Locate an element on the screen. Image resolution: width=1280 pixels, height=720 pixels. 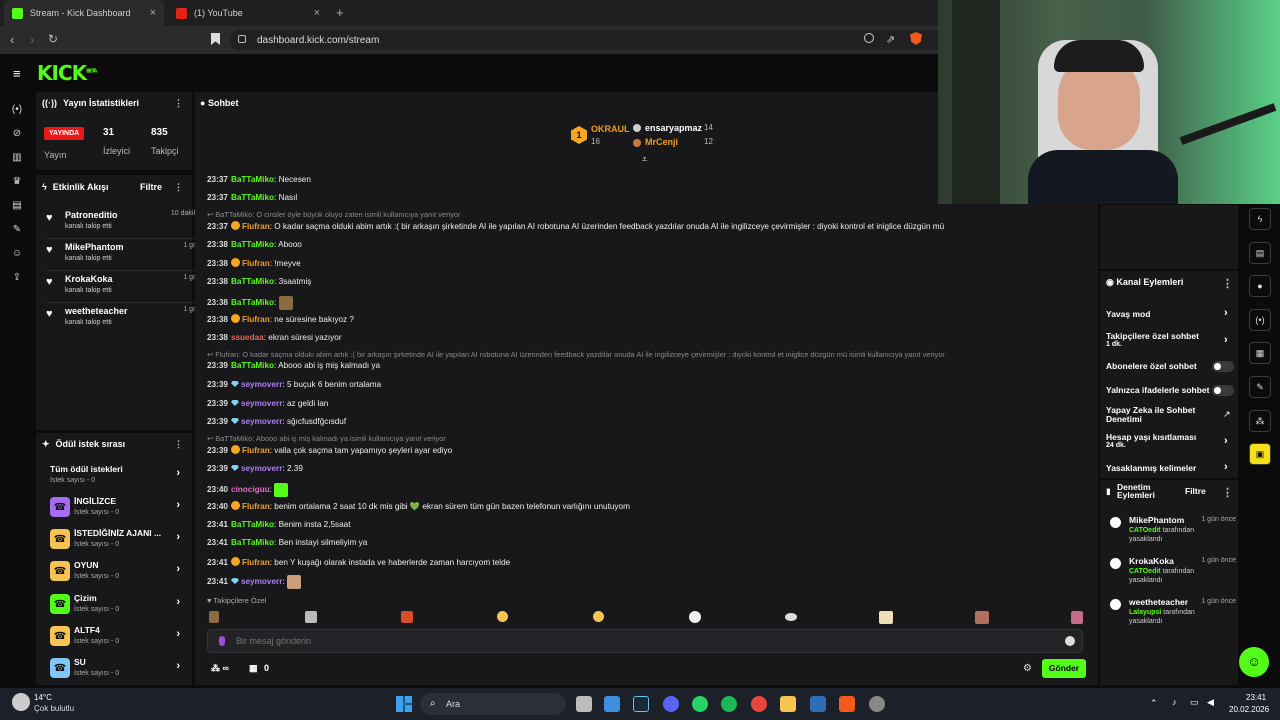
ai-moderation-label: Yapay Zeka ile Sohbet Denetimi is located at coordinates (1156, 415).